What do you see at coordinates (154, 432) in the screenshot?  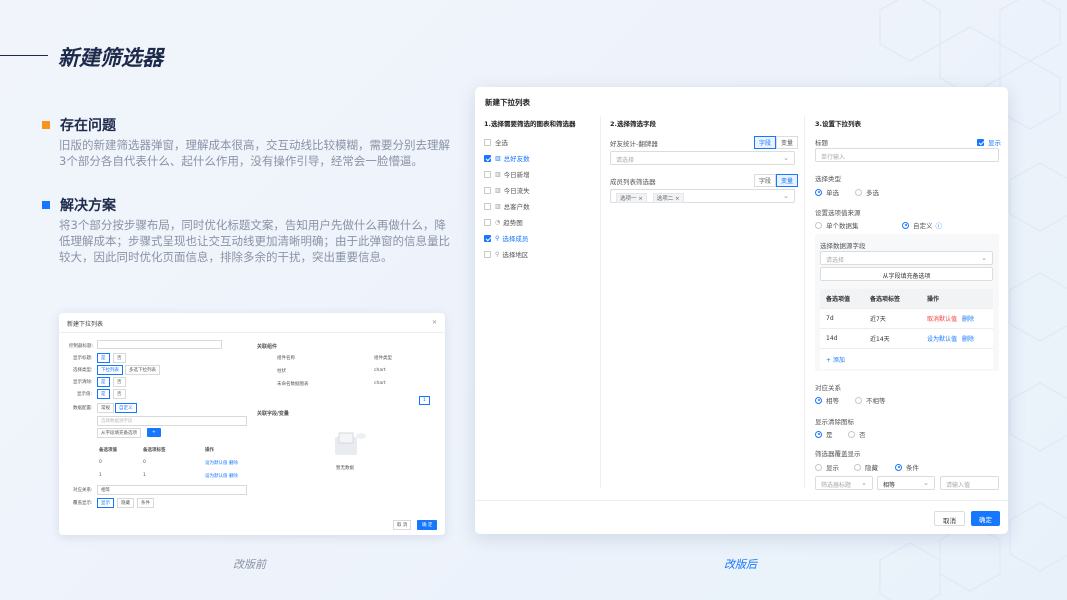 I see `old-add-button: +` at bounding box center [154, 432].